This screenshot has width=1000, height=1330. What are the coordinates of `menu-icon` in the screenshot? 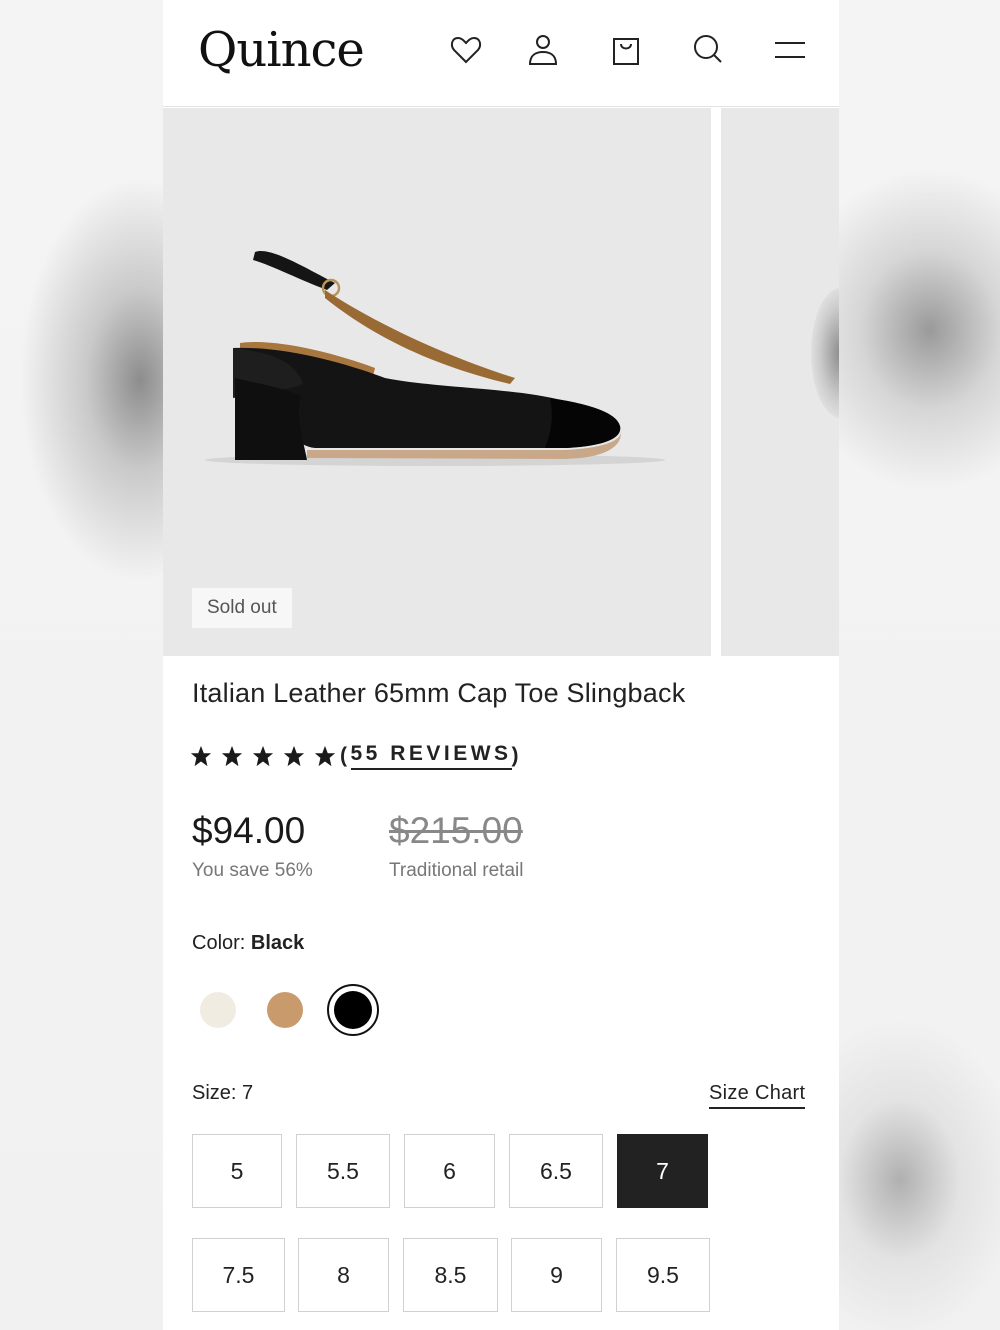 It's located at (790, 50).